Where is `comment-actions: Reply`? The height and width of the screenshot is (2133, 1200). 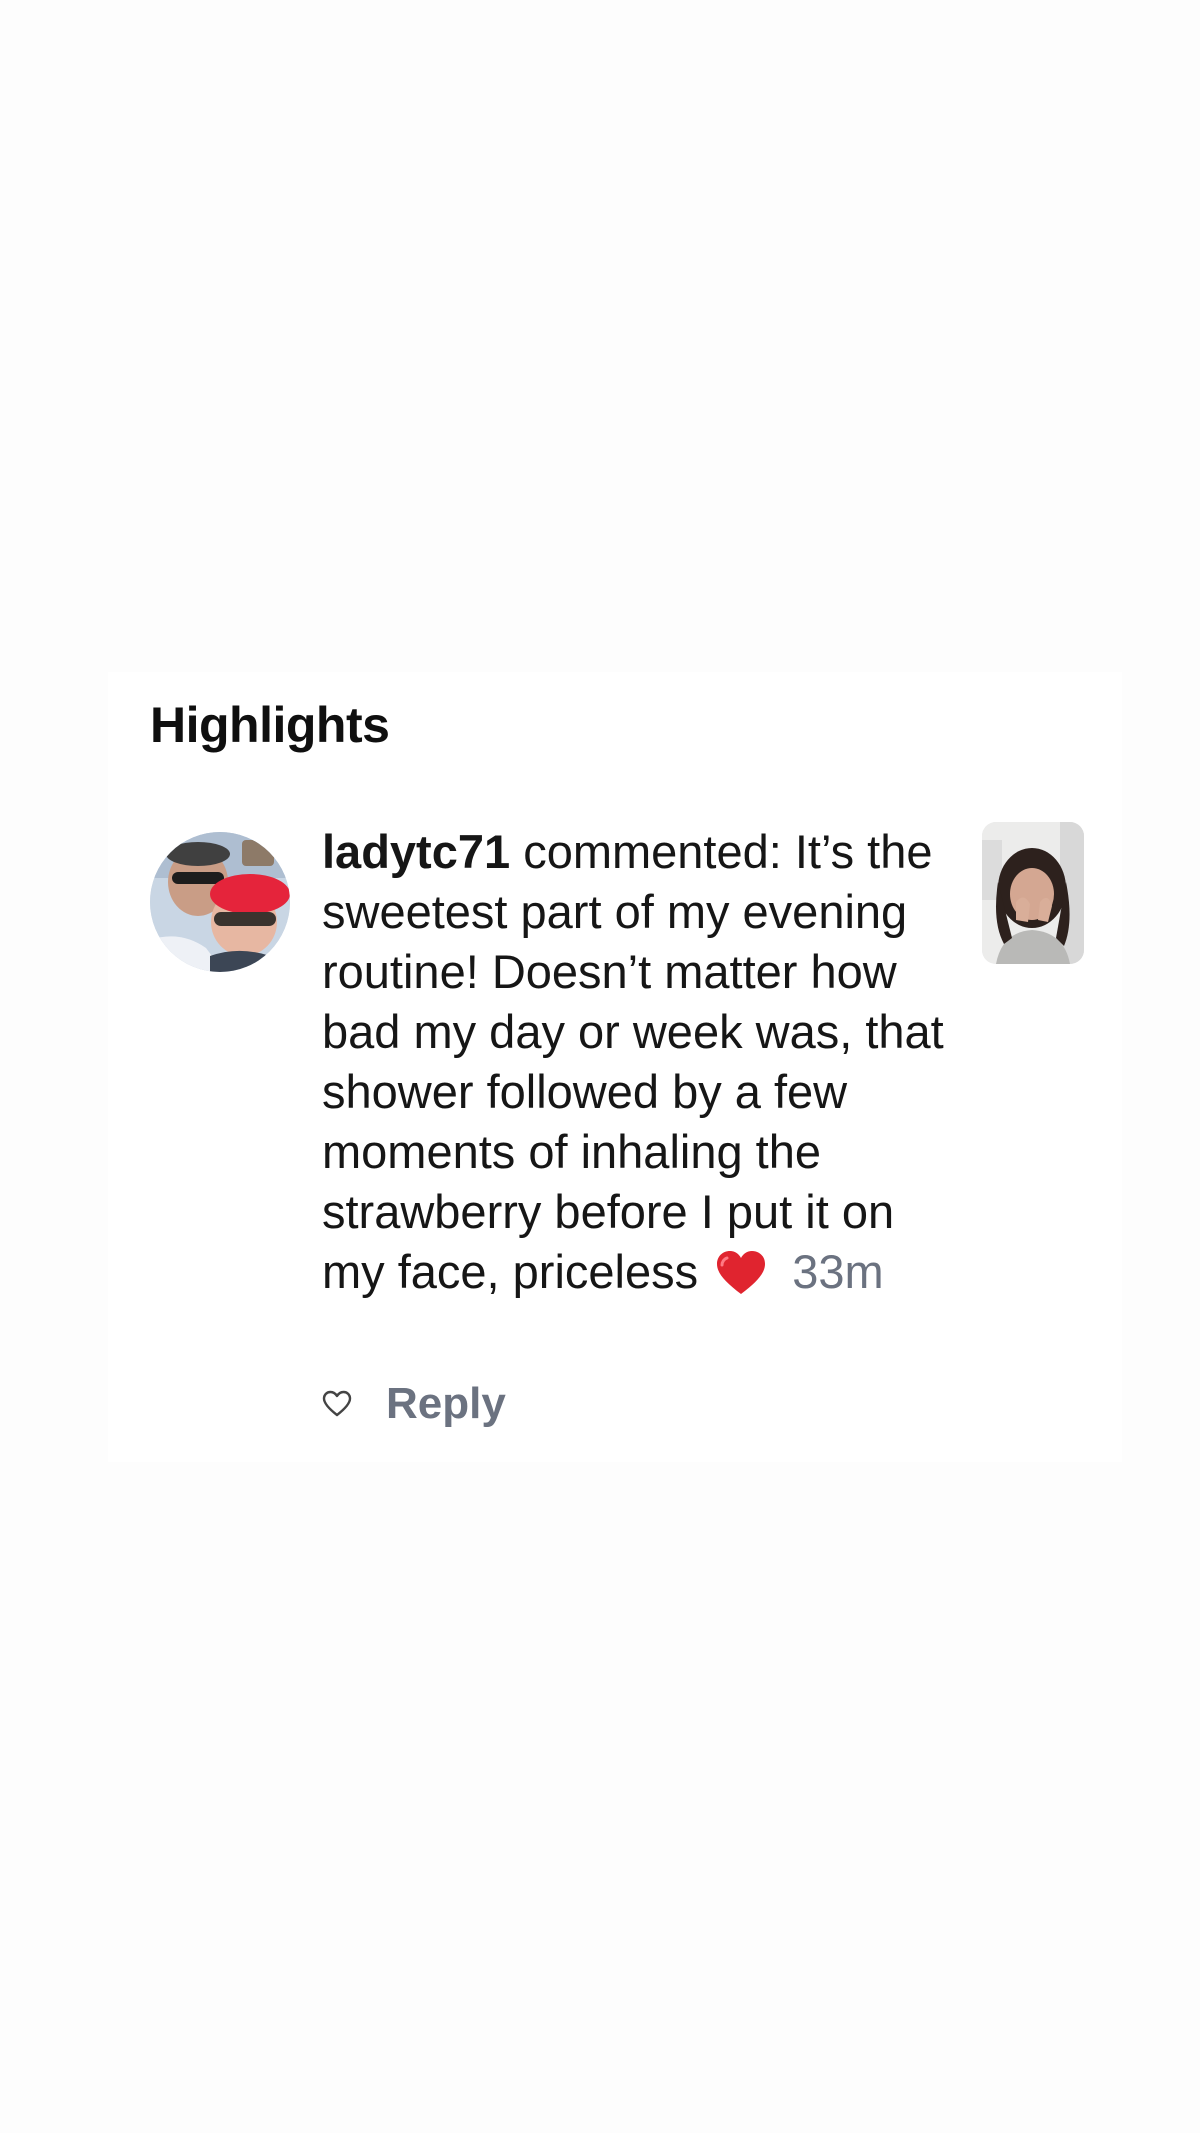
comment-actions: Reply is located at coordinates (414, 1404).